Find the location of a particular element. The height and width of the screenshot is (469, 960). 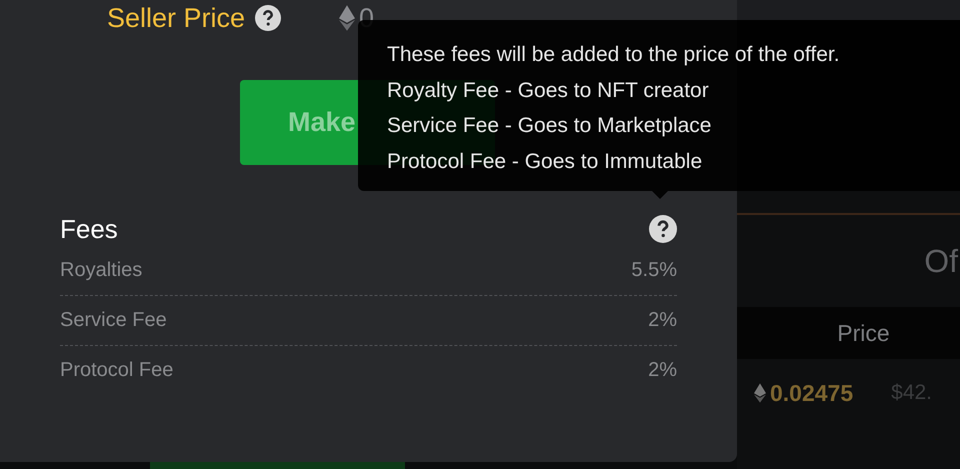

fee-label: Royalties is located at coordinates (101, 270).